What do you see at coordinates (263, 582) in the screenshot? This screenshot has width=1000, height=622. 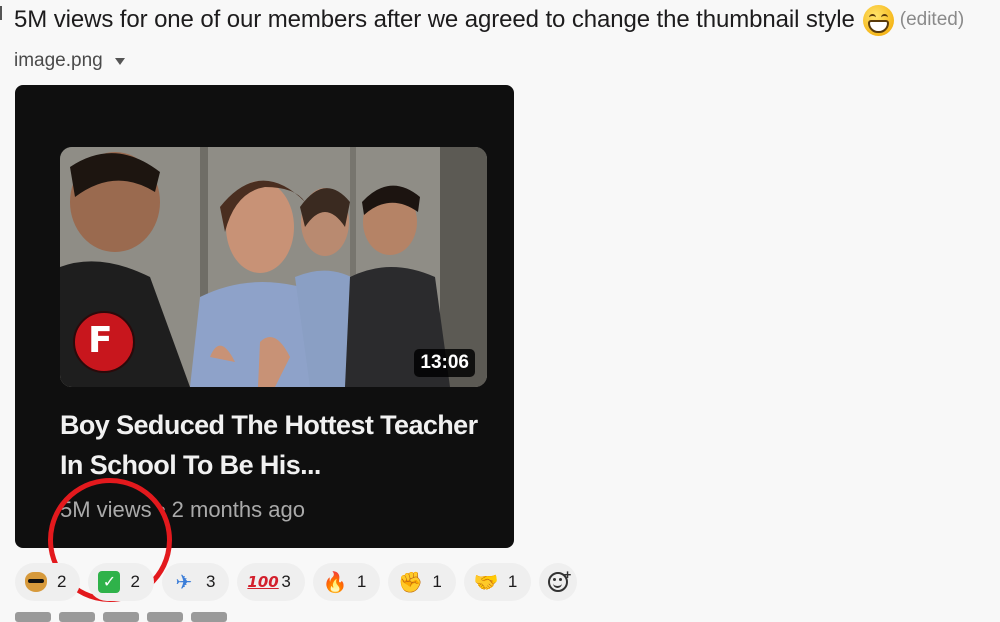 I see `hundred-points-icon: 100` at bounding box center [263, 582].